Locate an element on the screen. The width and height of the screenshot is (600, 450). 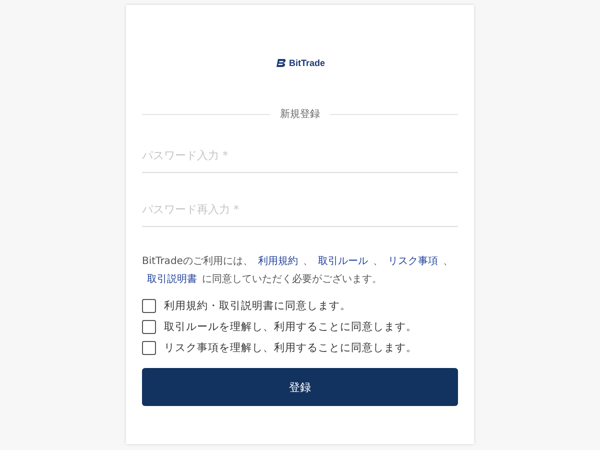
section-heading: 新規登録 is located at coordinates (300, 114).